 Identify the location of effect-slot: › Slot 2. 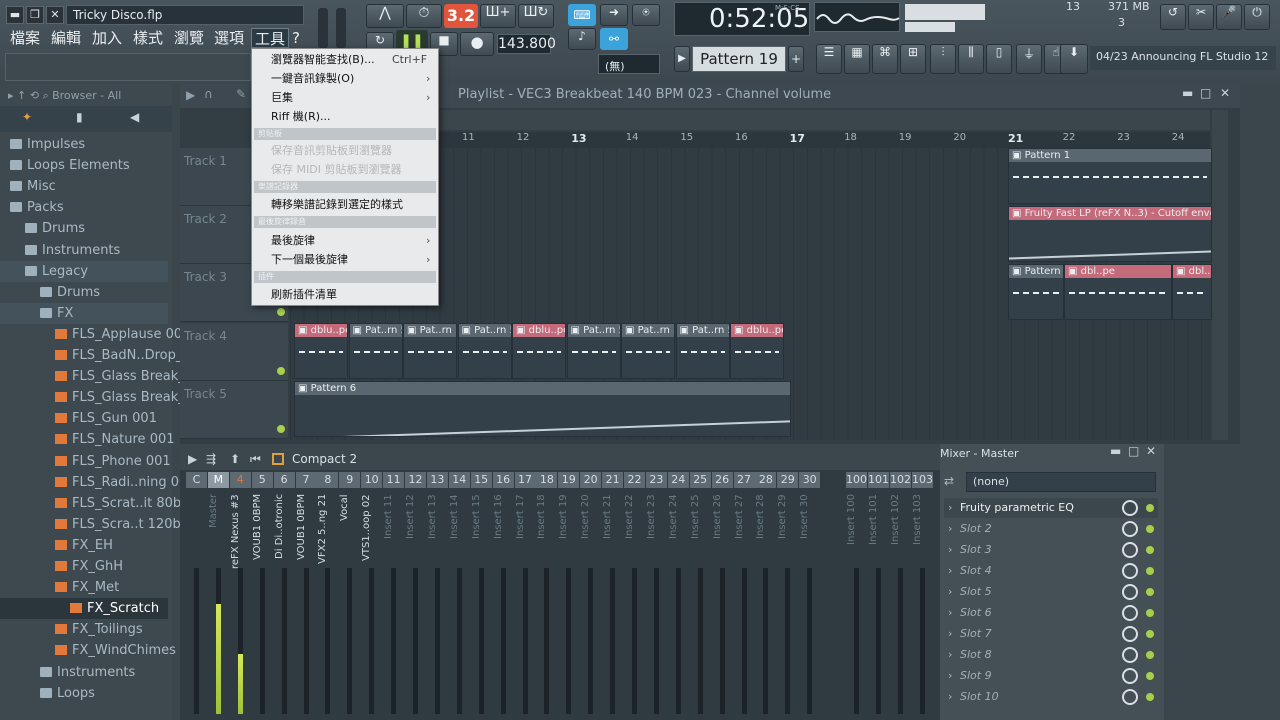
(1051, 529).